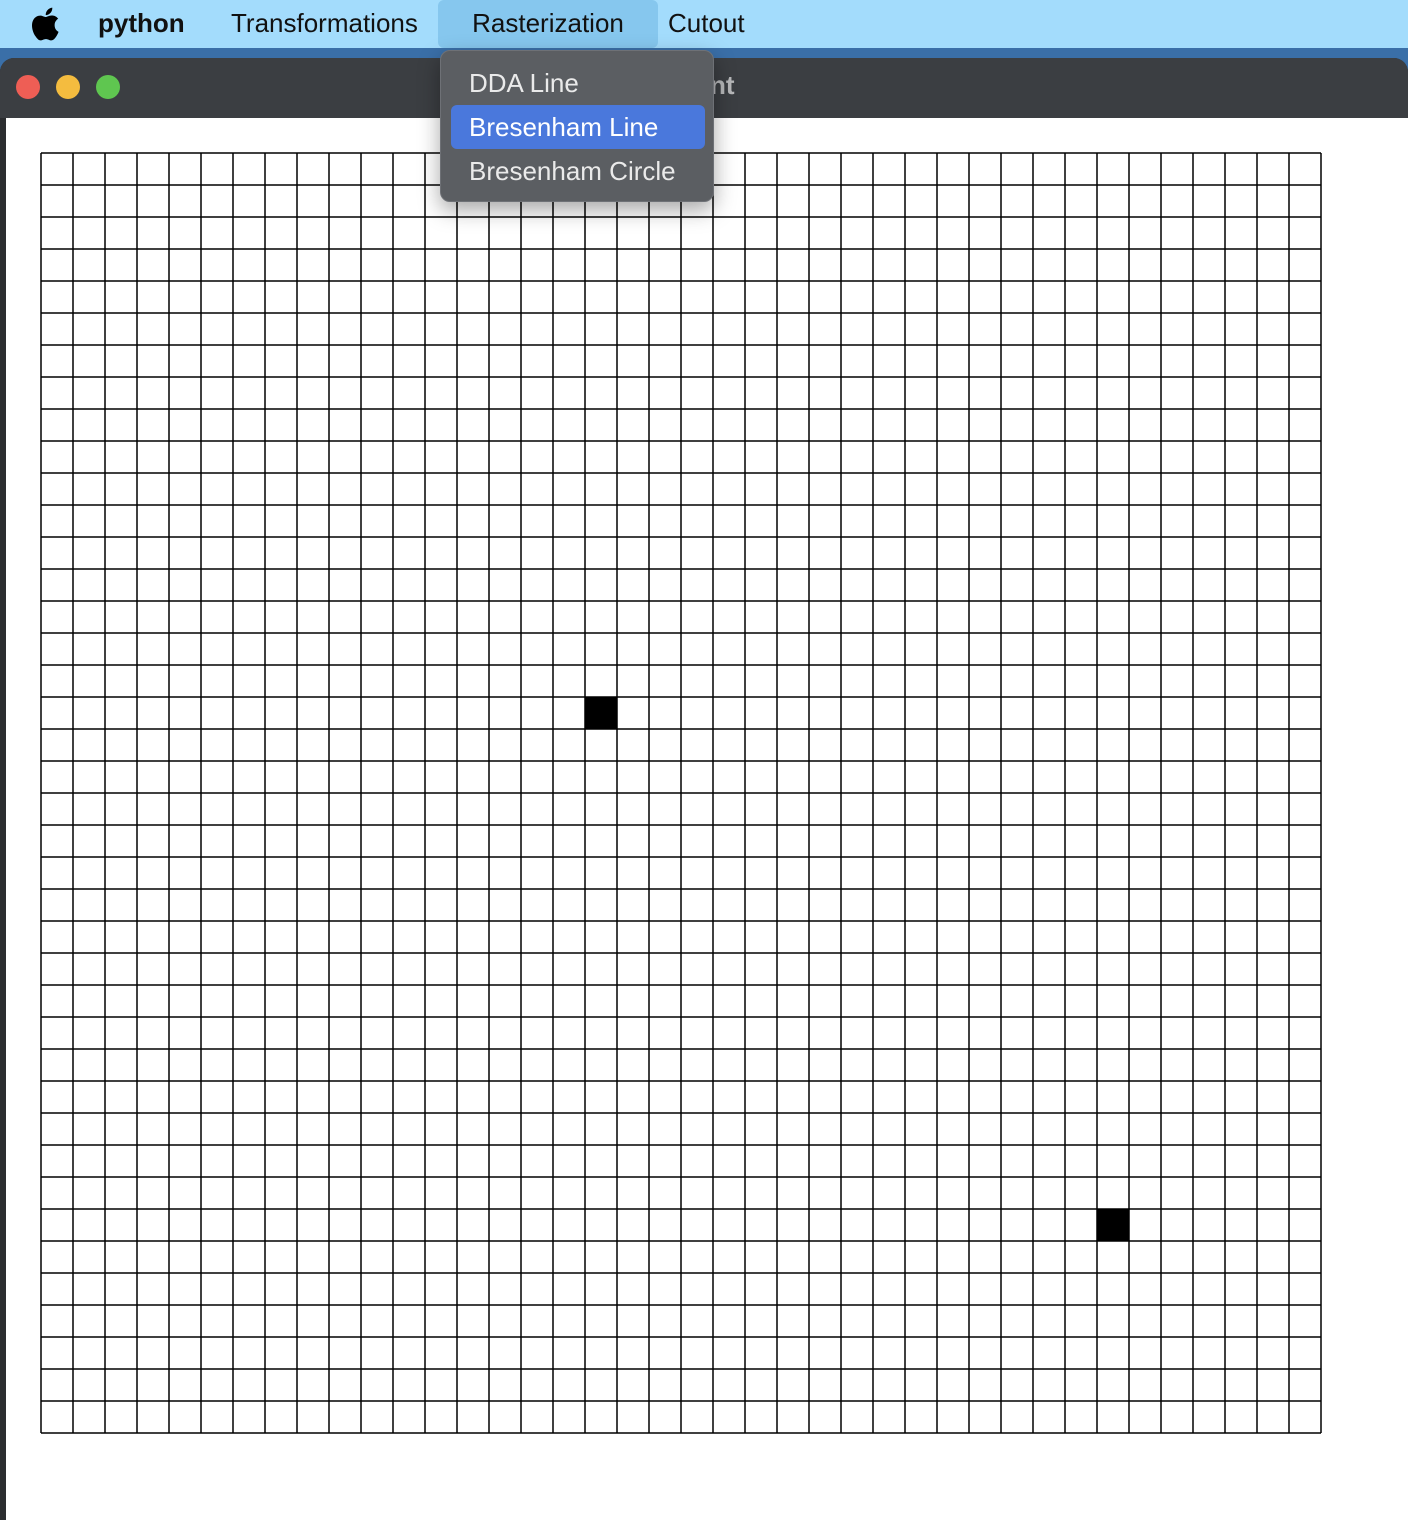  I want to click on zoom-window-button, so click(108, 87).